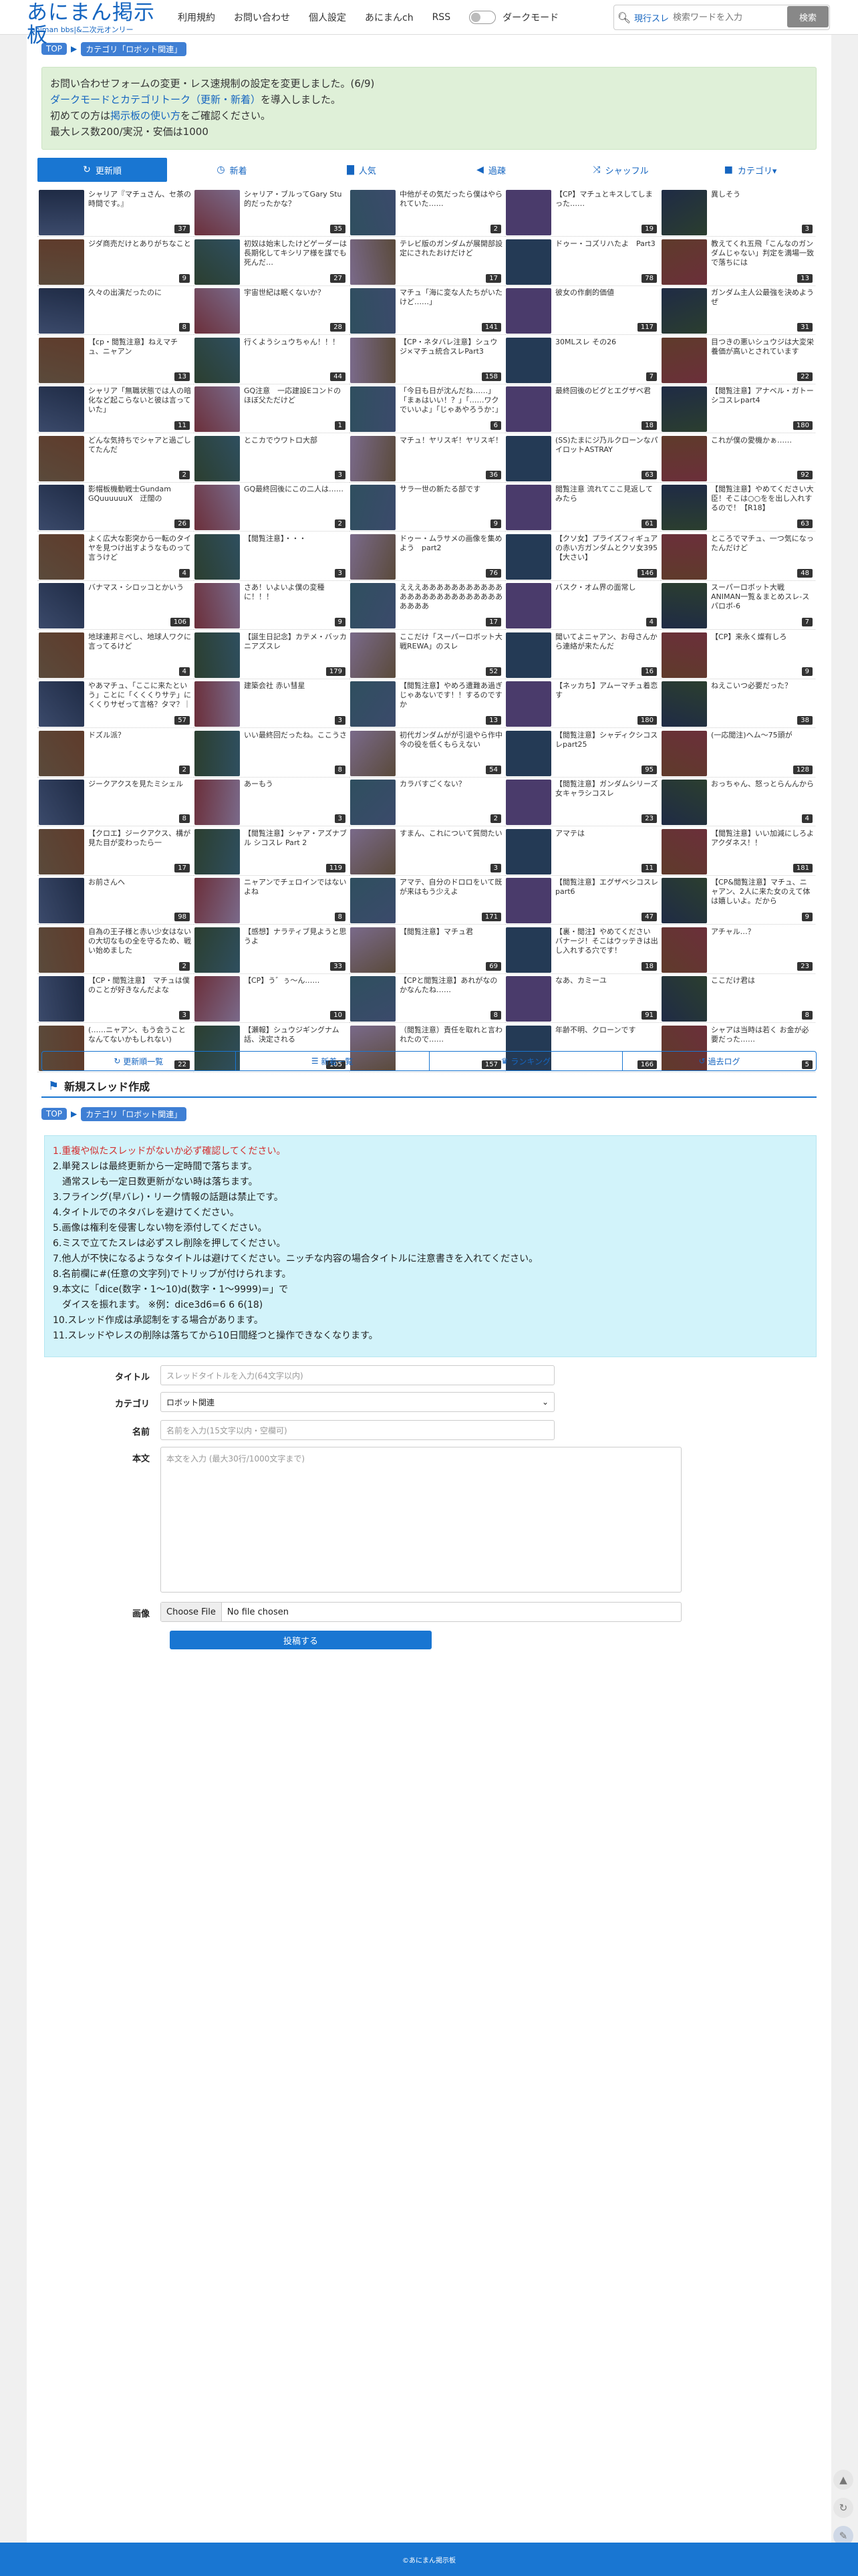 The height and width of the screenshot is (2576, 858). Describe the element at coordinates (582, 262) in the screenshot. I see `thread-item: ドゥー・コズリハたよ Part3 78` at that location.